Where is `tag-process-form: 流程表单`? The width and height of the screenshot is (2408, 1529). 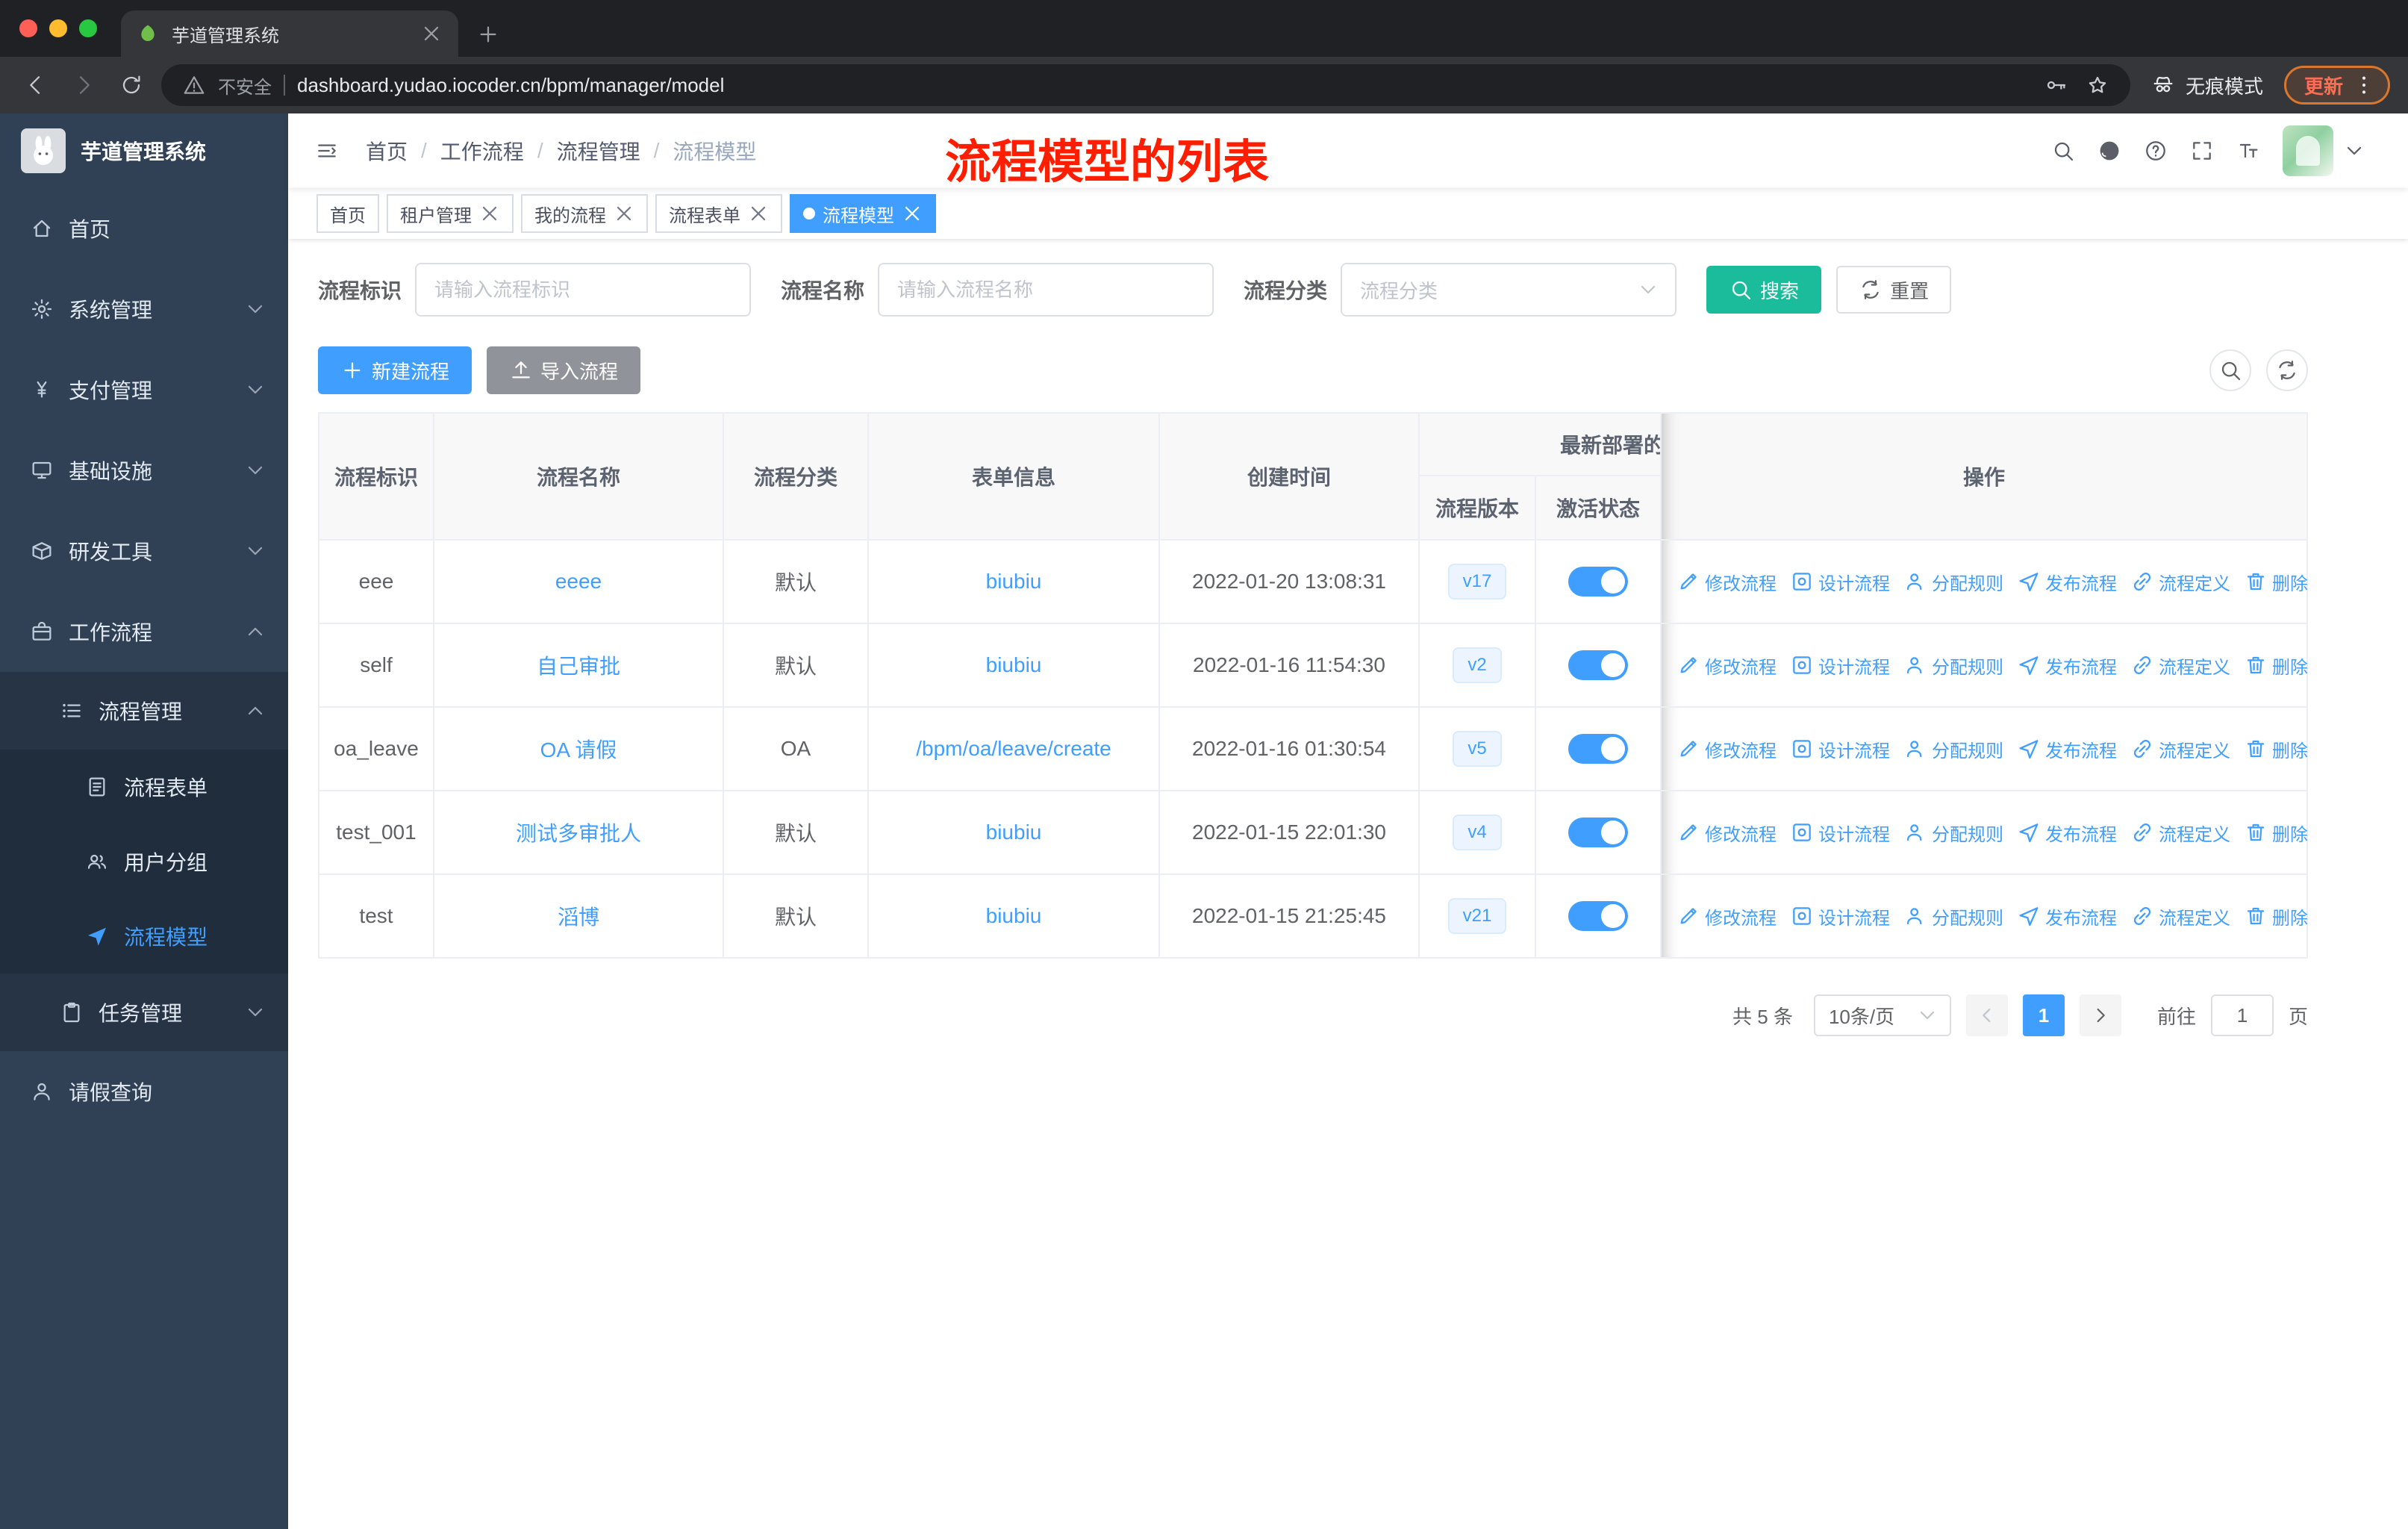
tag-process-form: 流程表单 is located at coordinates (718, 213).